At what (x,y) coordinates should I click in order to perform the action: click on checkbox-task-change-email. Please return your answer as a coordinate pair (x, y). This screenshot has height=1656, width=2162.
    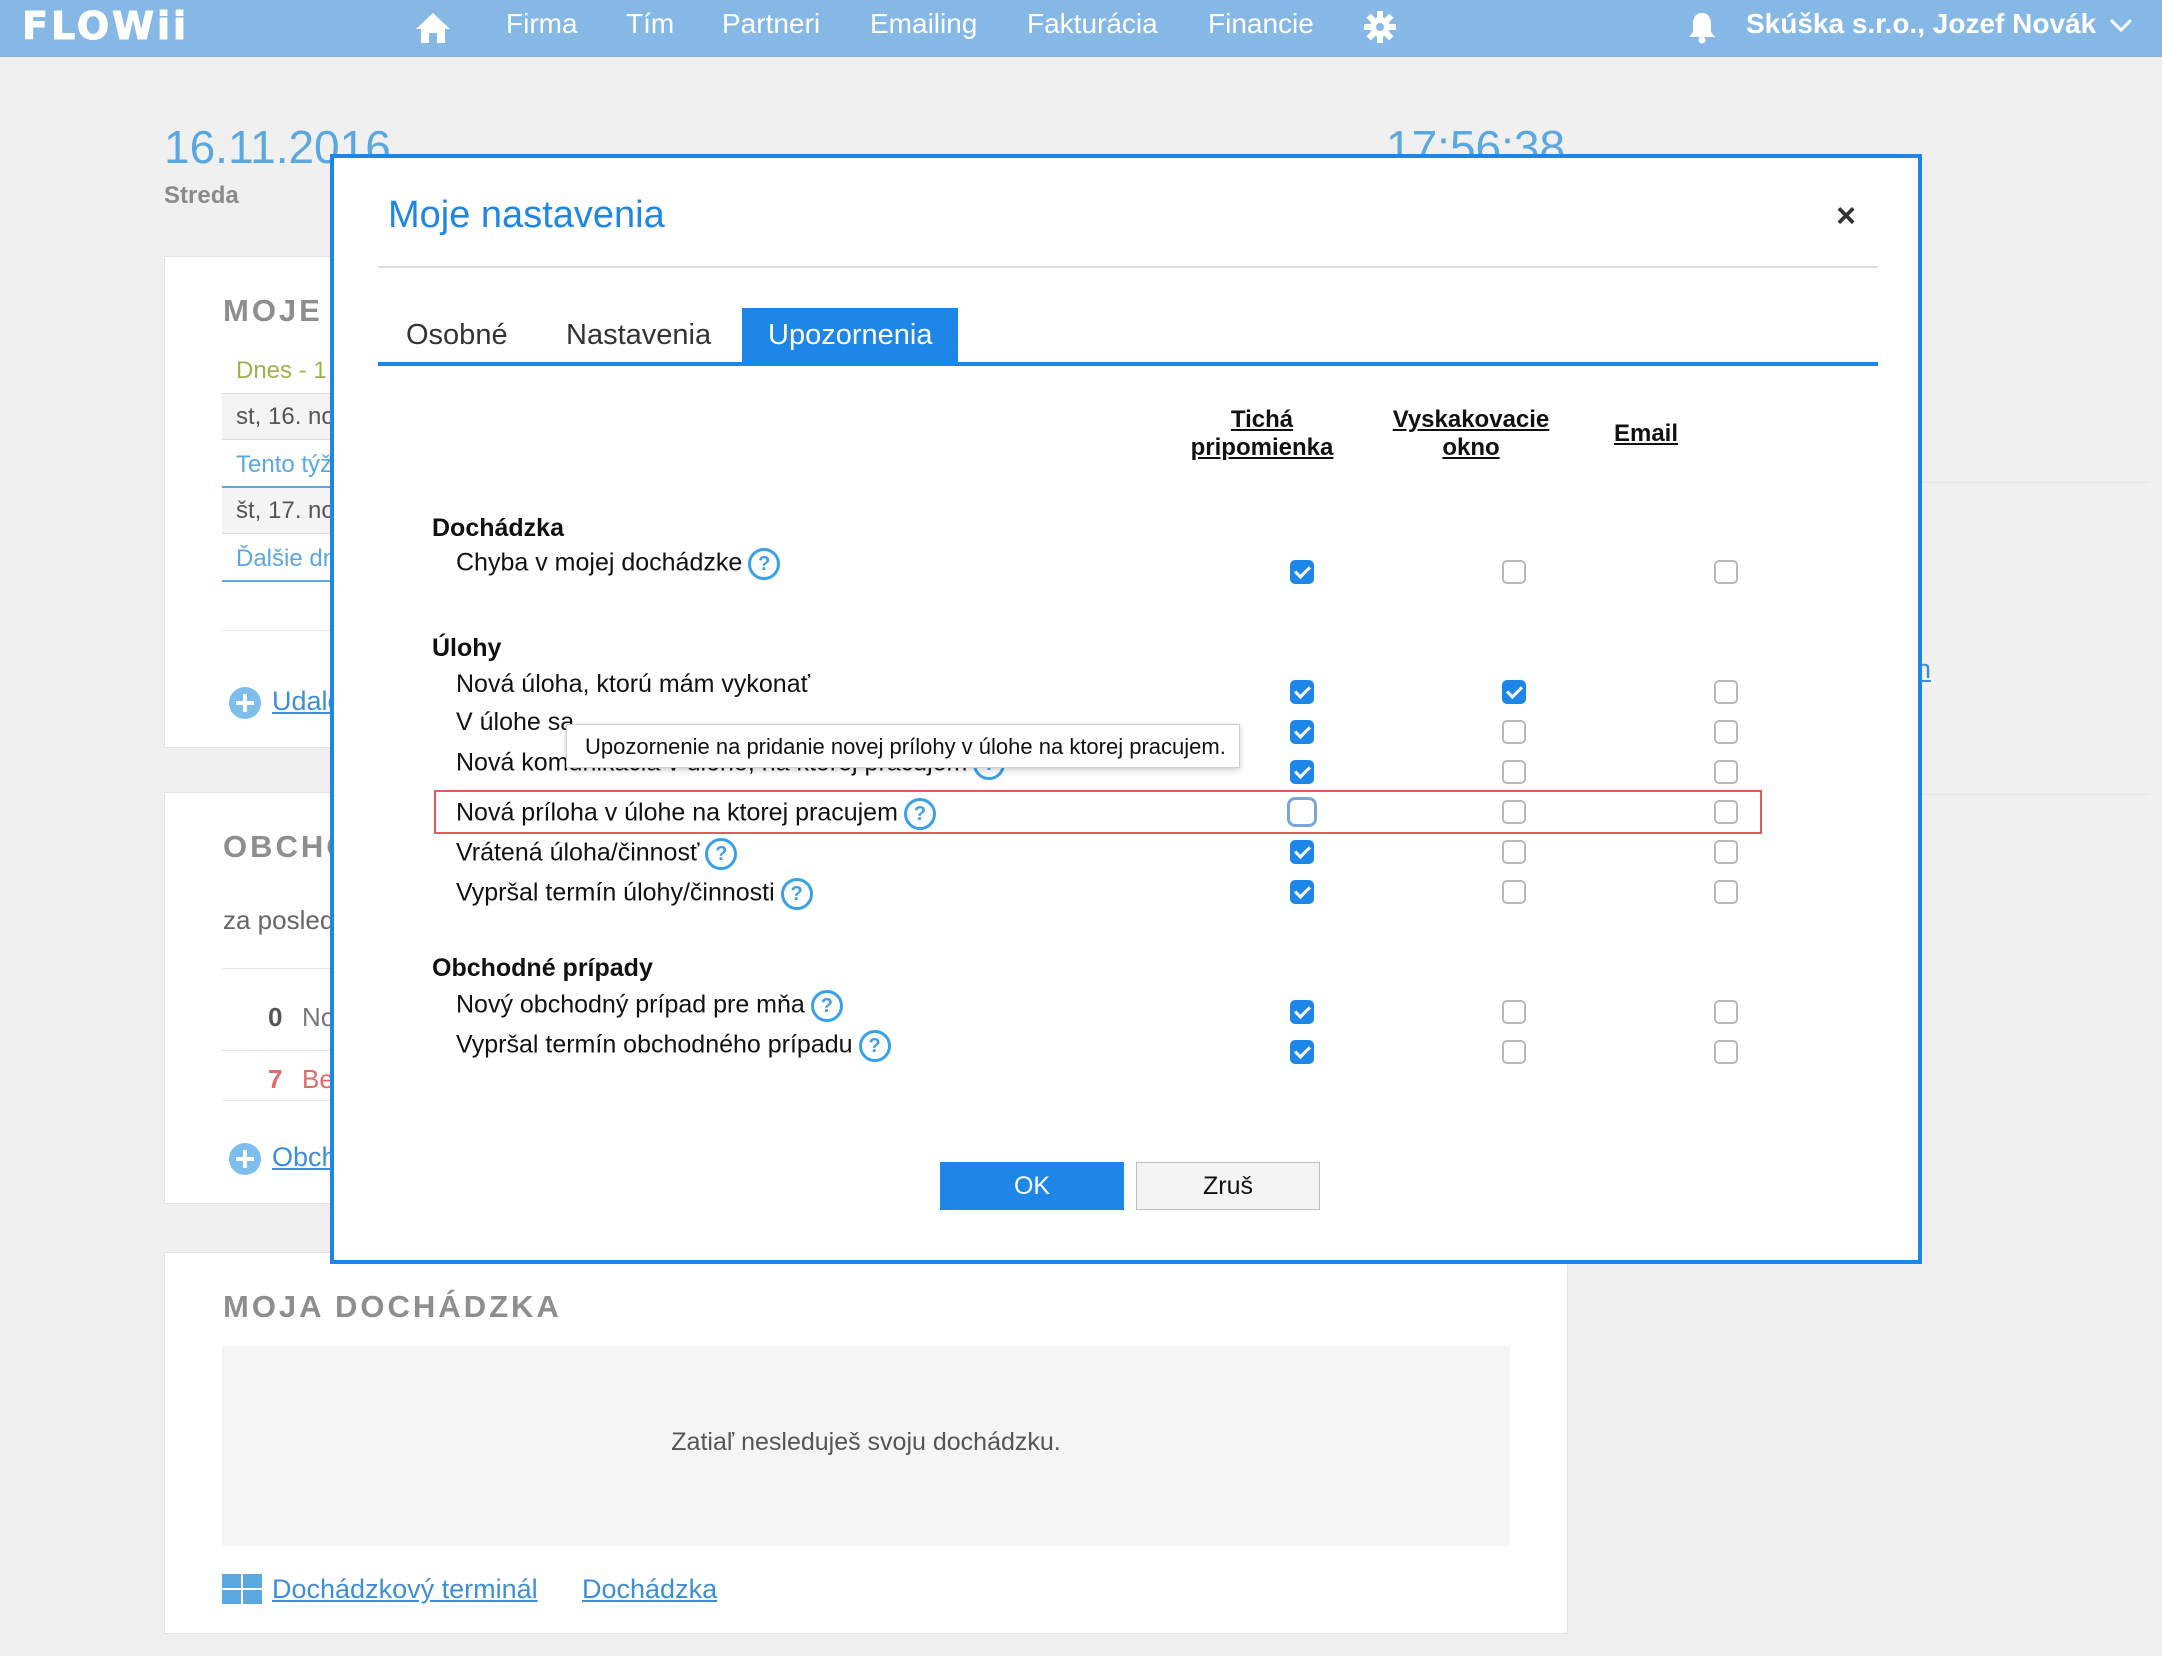
    Looking at the image, I should click on (1726, 732).